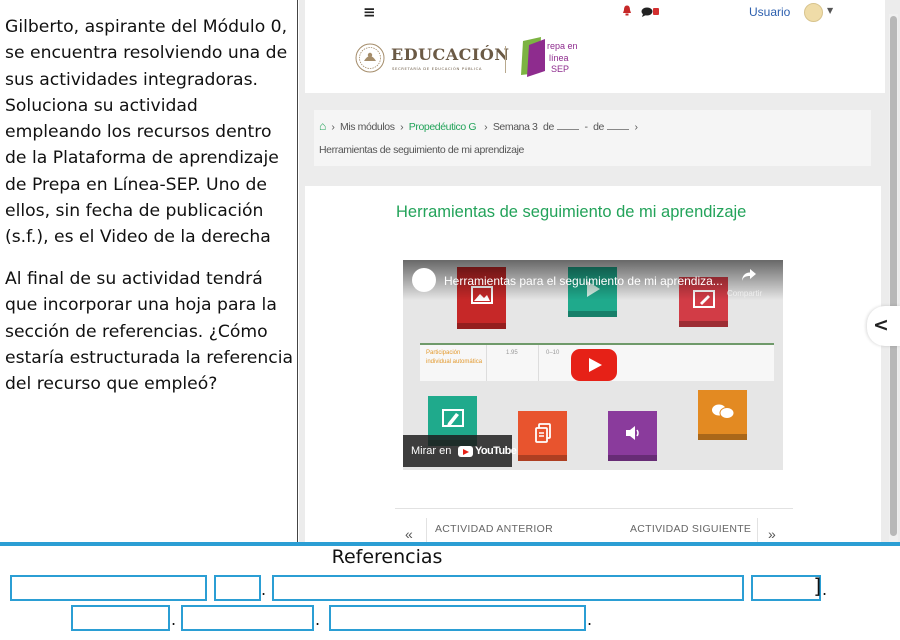 The width and height of the screenshot is (900, 640). Describe the element at coordinates (431, 451) in the screenshot. I see `watch-on-label: Mirar en` at that location.